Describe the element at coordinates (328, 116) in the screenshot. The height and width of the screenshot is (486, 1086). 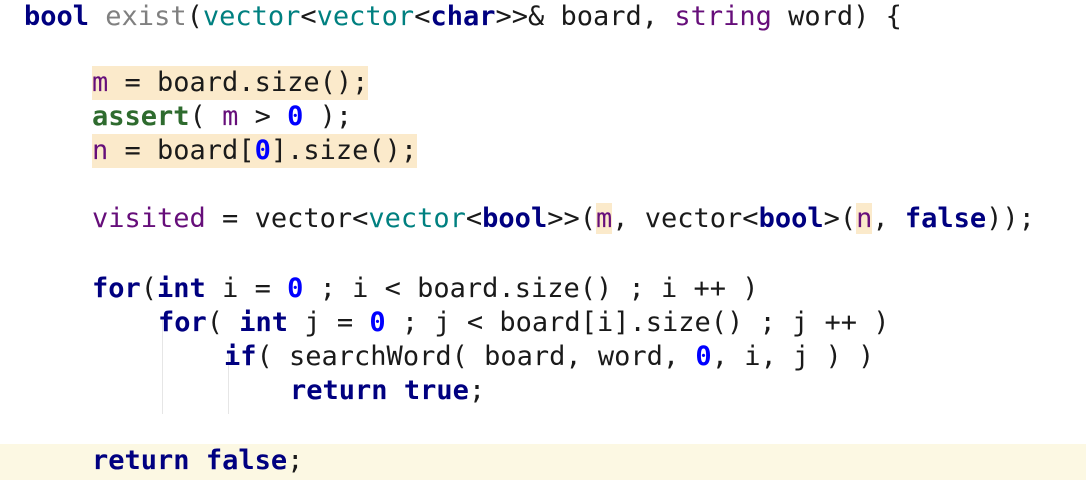
I see `code-token: );` at that location.